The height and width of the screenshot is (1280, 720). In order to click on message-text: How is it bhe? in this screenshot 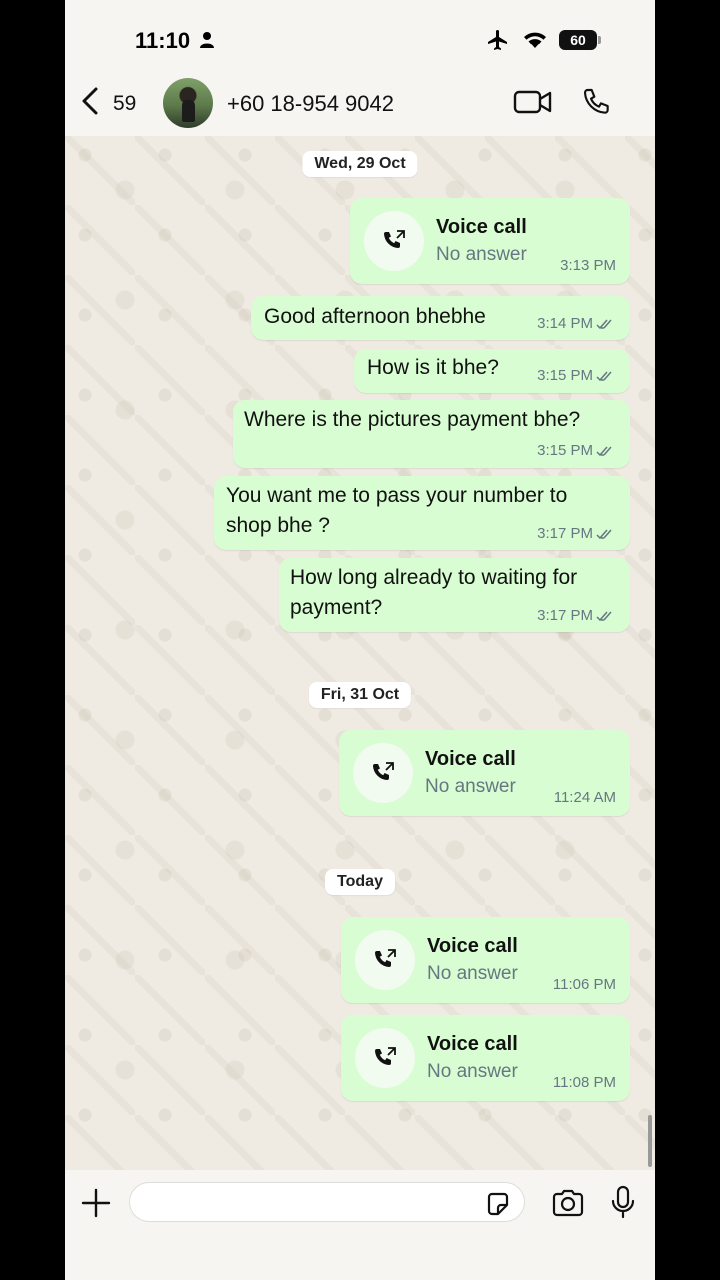, I will do `click(433, 367)`.